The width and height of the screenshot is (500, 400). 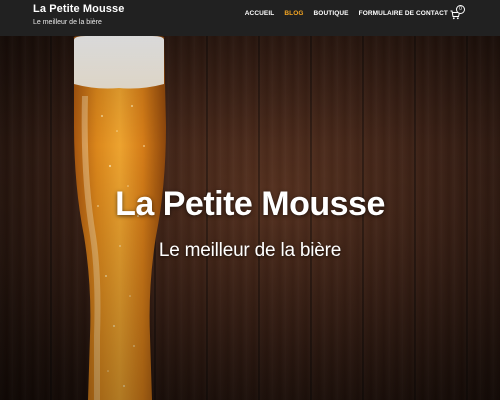 I want to click on cart-button: 0, so click(x=457, y=12).